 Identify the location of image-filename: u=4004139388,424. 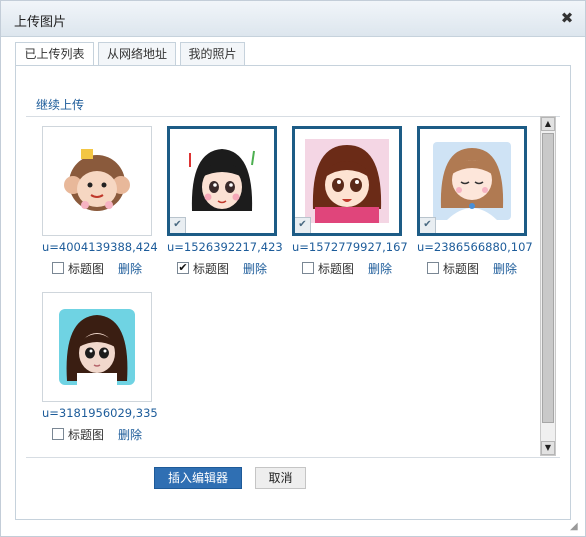
(100, 247).